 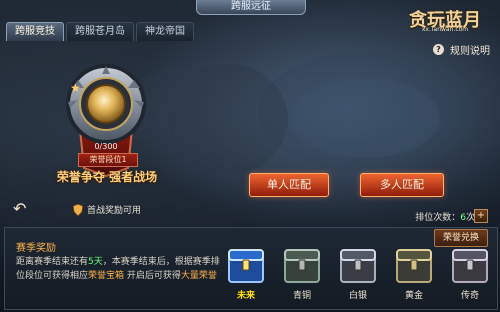 What do you see at coordinates (52, 262) in the screenshot?
I see `season-desc-part1: 距离赛季结束还有` at bounding box center [52, 262].